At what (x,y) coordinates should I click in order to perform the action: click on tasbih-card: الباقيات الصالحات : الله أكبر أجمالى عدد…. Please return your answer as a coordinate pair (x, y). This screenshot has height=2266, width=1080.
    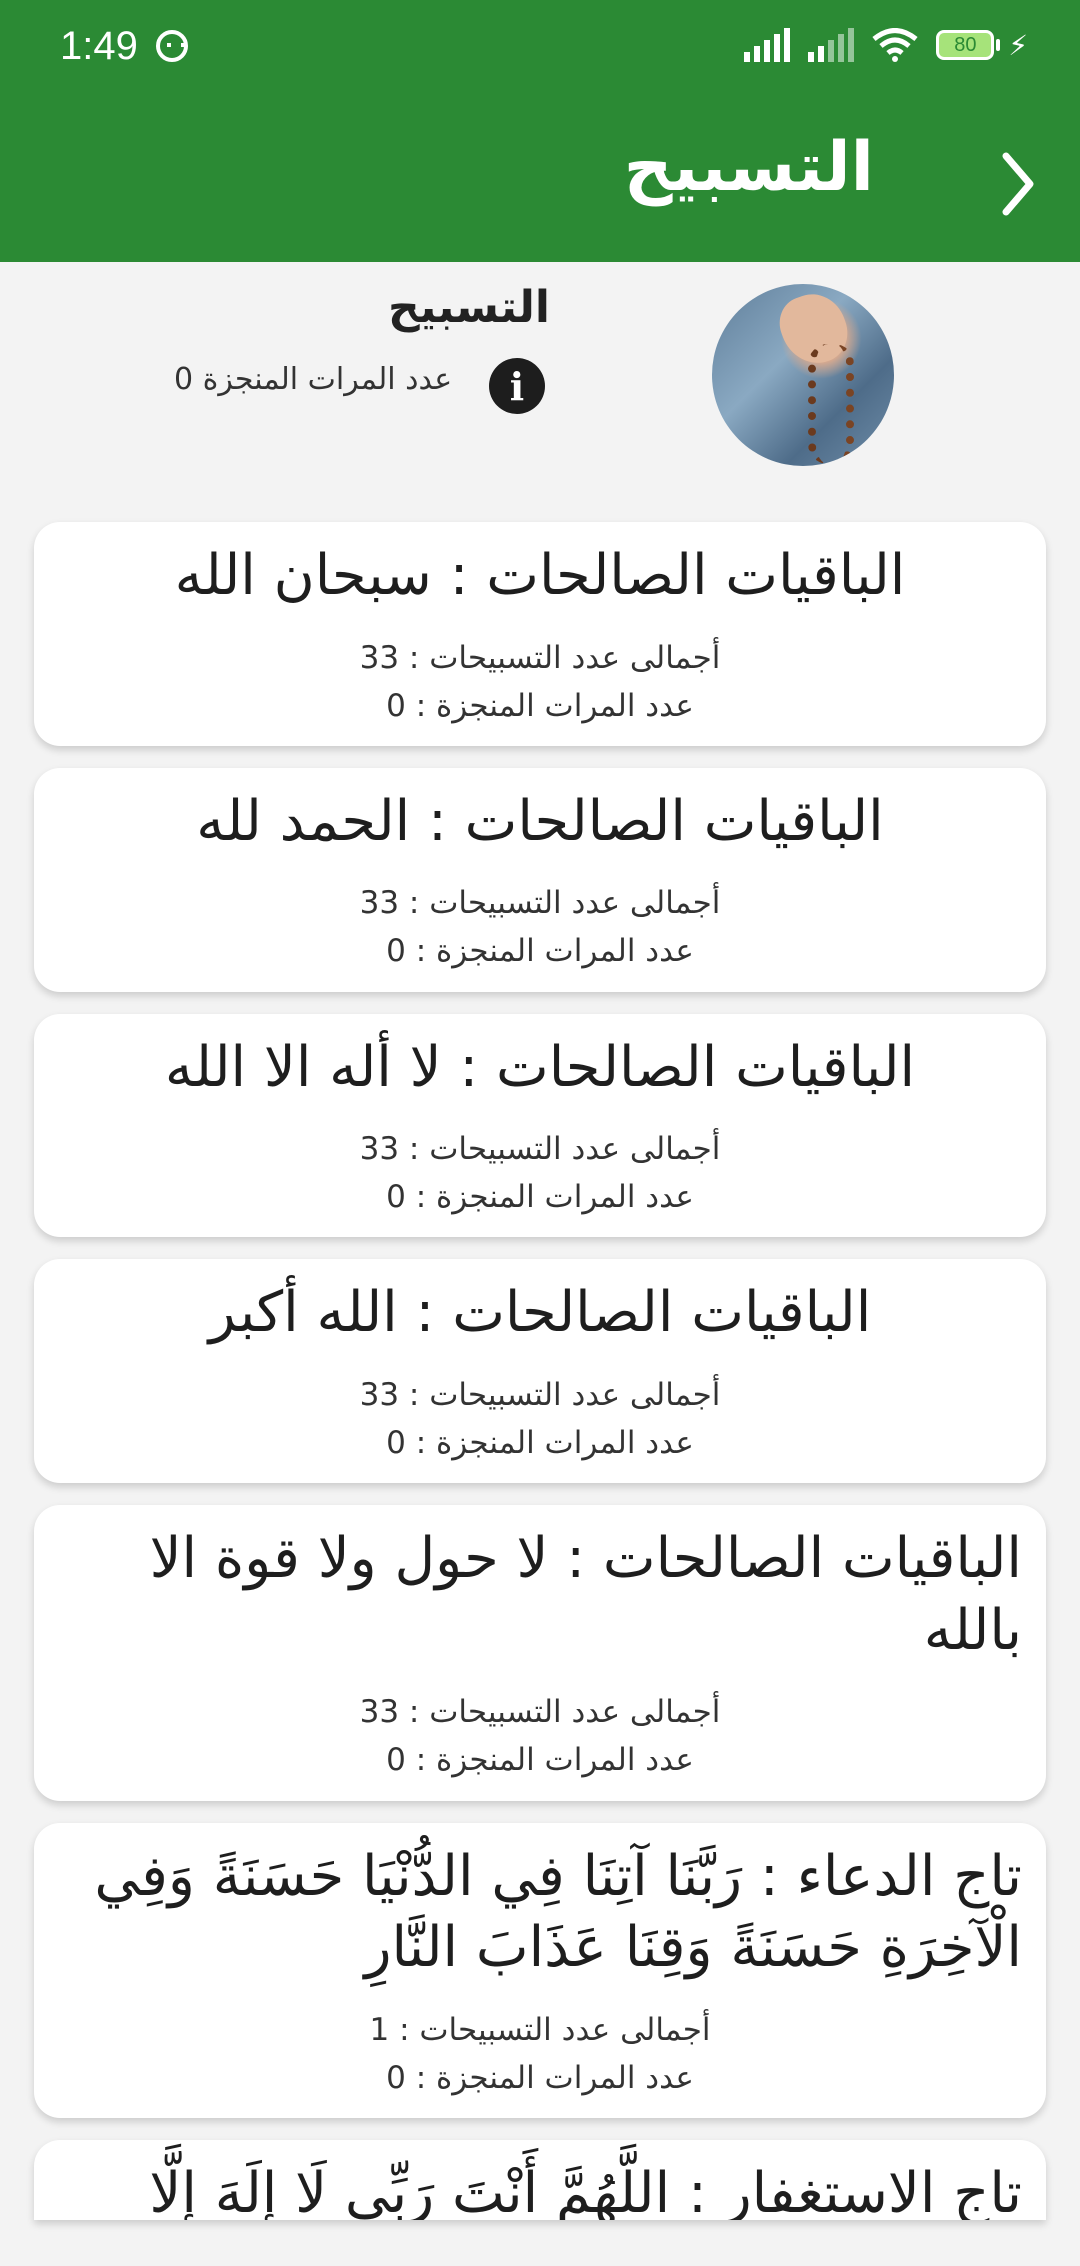
    Looking at the image, I should click on (540, 1371).